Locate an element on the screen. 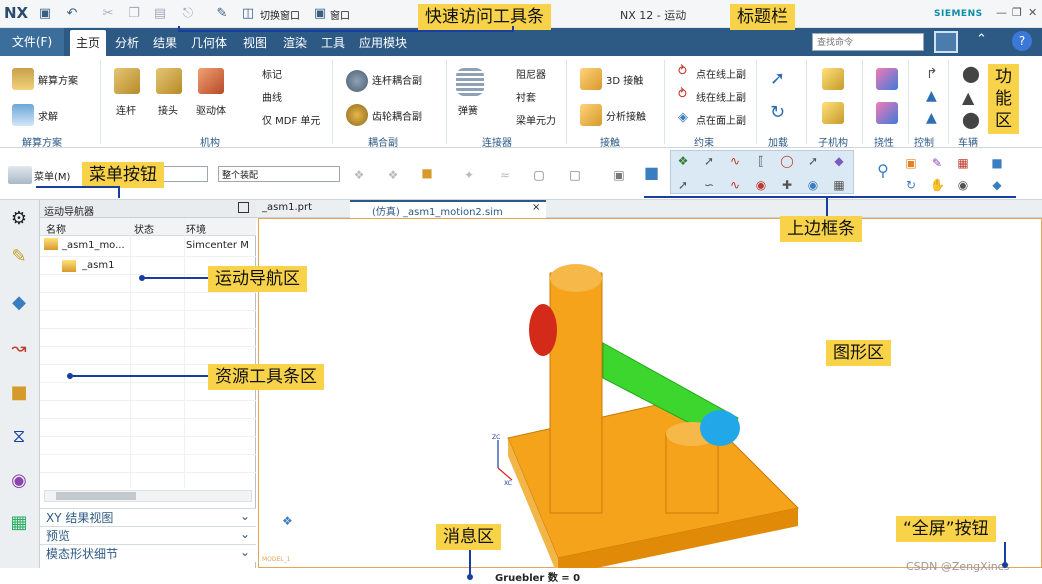 The image size is (1042, 584). view-cube-icon: ■ is located at coordinates (997, 163).